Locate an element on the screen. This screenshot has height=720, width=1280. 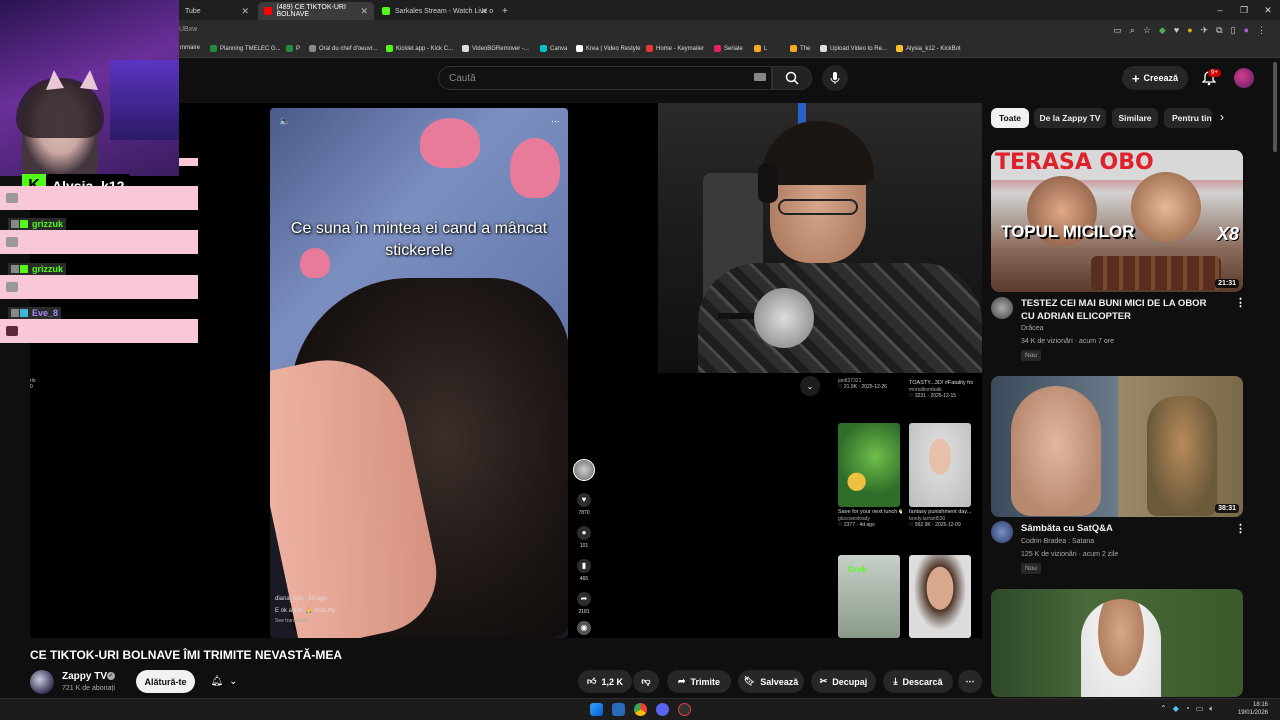
star-icon: ☆ is located at coordinates (1147, 30).